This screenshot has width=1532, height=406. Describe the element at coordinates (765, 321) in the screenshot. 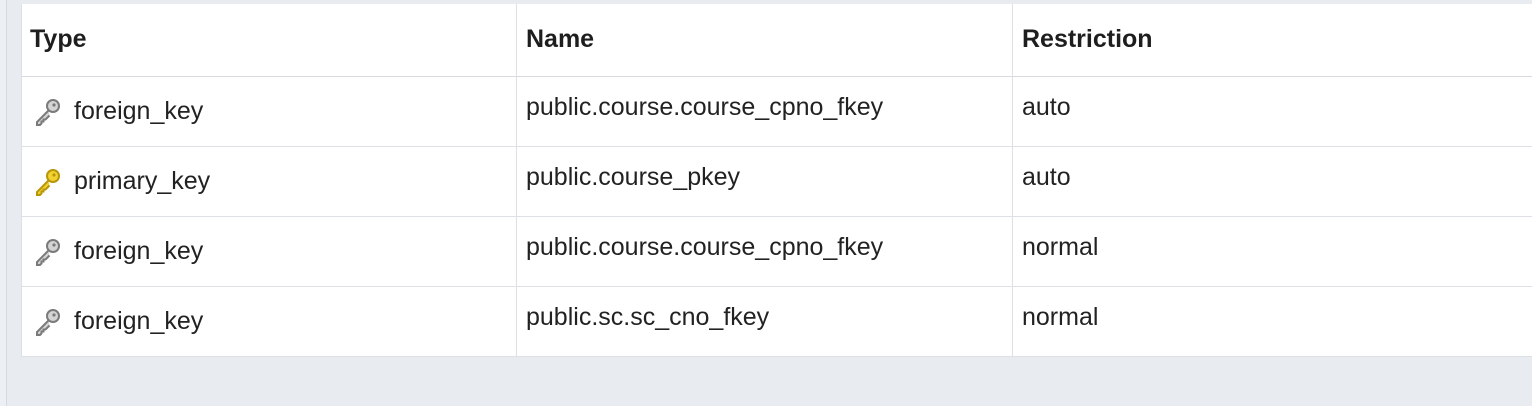

I see `name-cell: public.sc.sc_cno_fkey` at that location.